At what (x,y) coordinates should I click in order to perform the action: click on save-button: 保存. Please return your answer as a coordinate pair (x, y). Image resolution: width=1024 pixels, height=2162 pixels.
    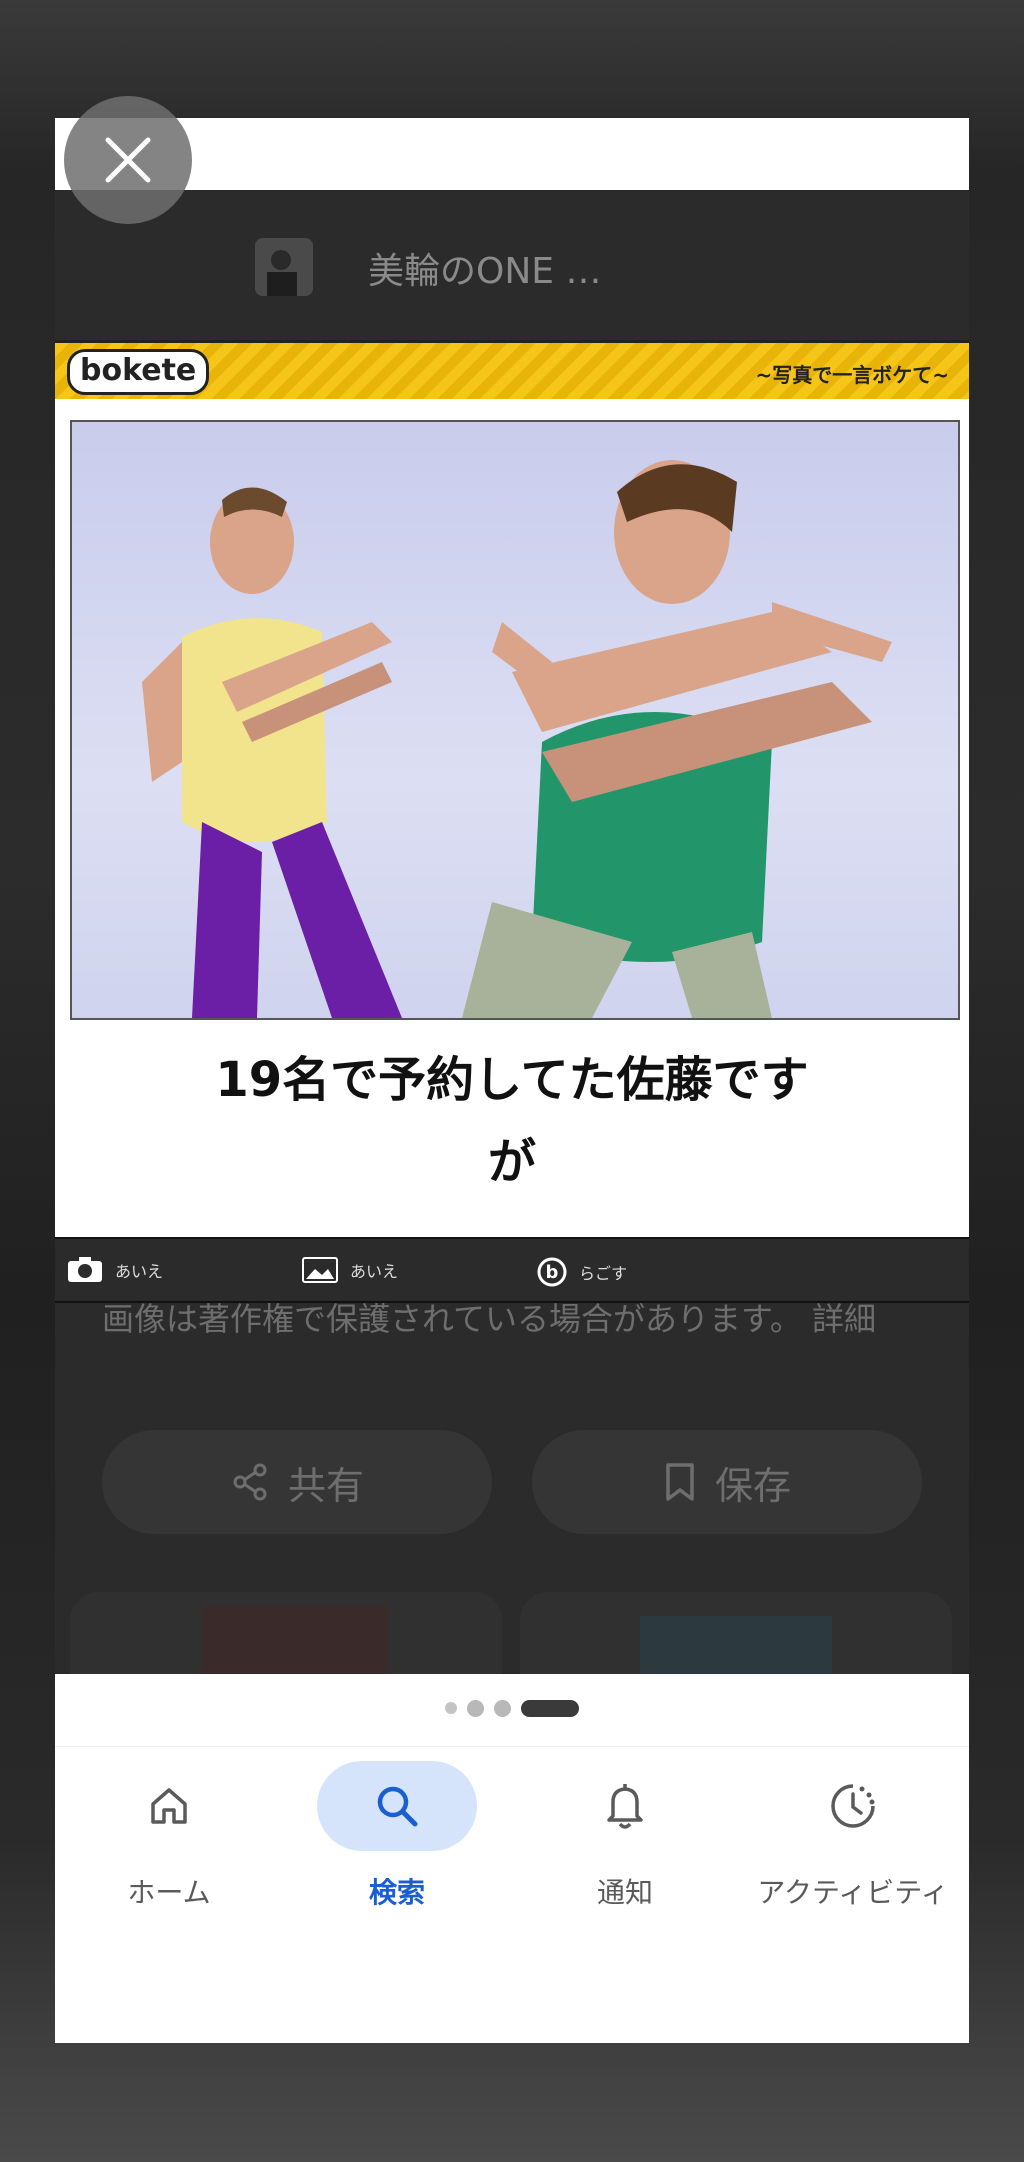
    Looking at the image, I should click on (727, 1482).